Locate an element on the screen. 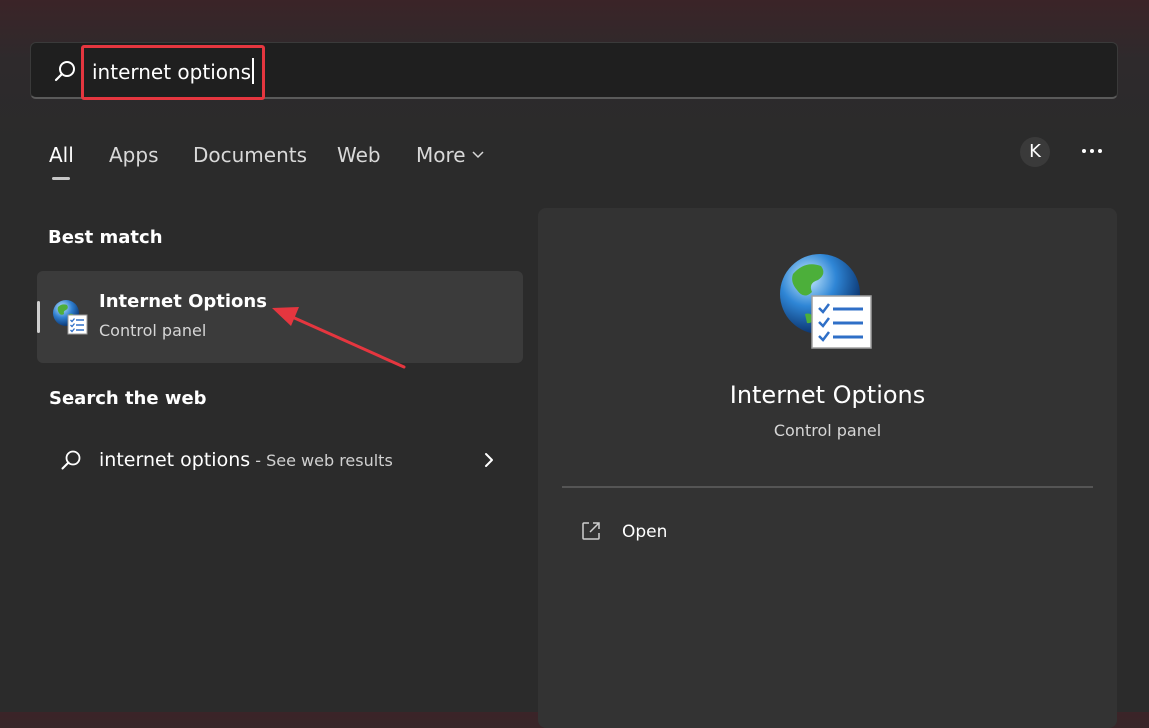 The width and height of the screenshot is (1149, 728). best-match-item is located at coordinates (280, 317).